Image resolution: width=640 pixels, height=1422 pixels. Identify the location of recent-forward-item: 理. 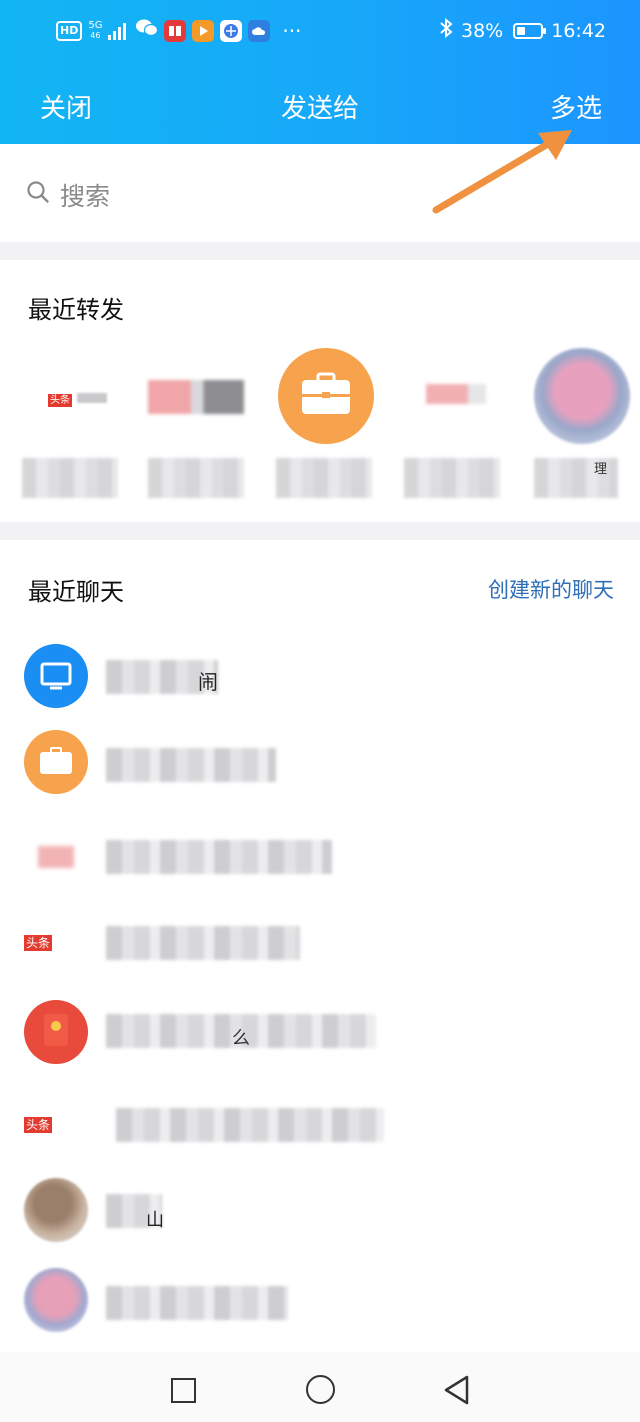
(582, 422).